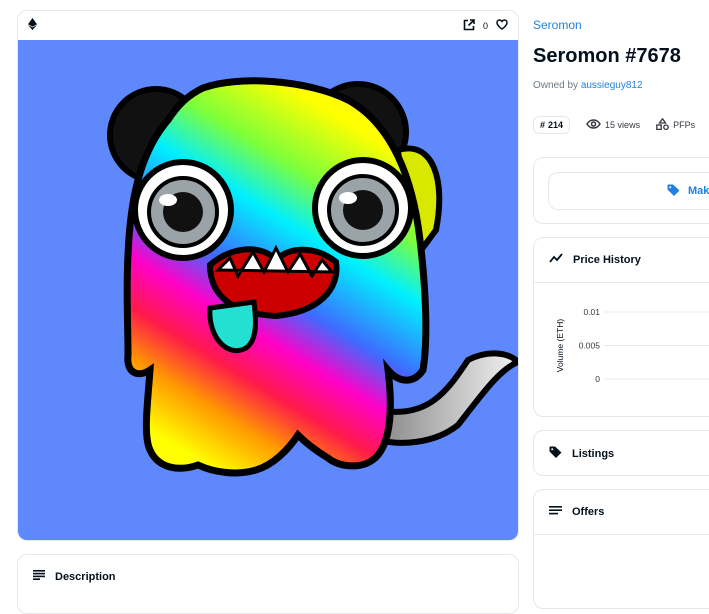 The width and height of the screenshot is (709, 614). I want to click on category-stat: PFPs, so click(676, 124).